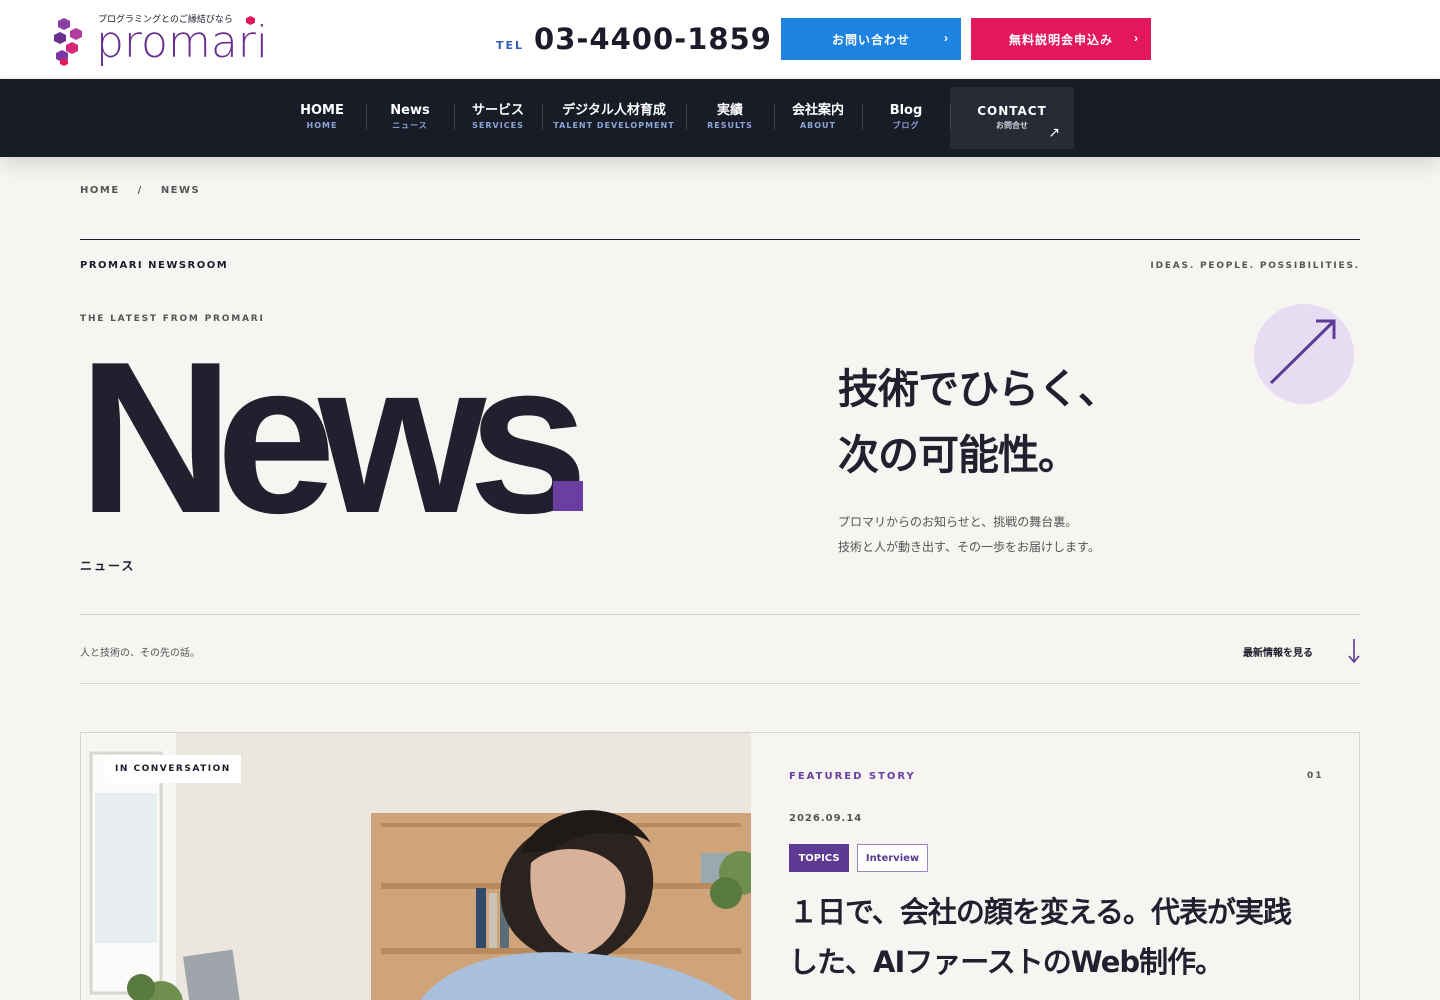  I want to click on photo-badge: IN CONVERSATION, so click(173, 769).